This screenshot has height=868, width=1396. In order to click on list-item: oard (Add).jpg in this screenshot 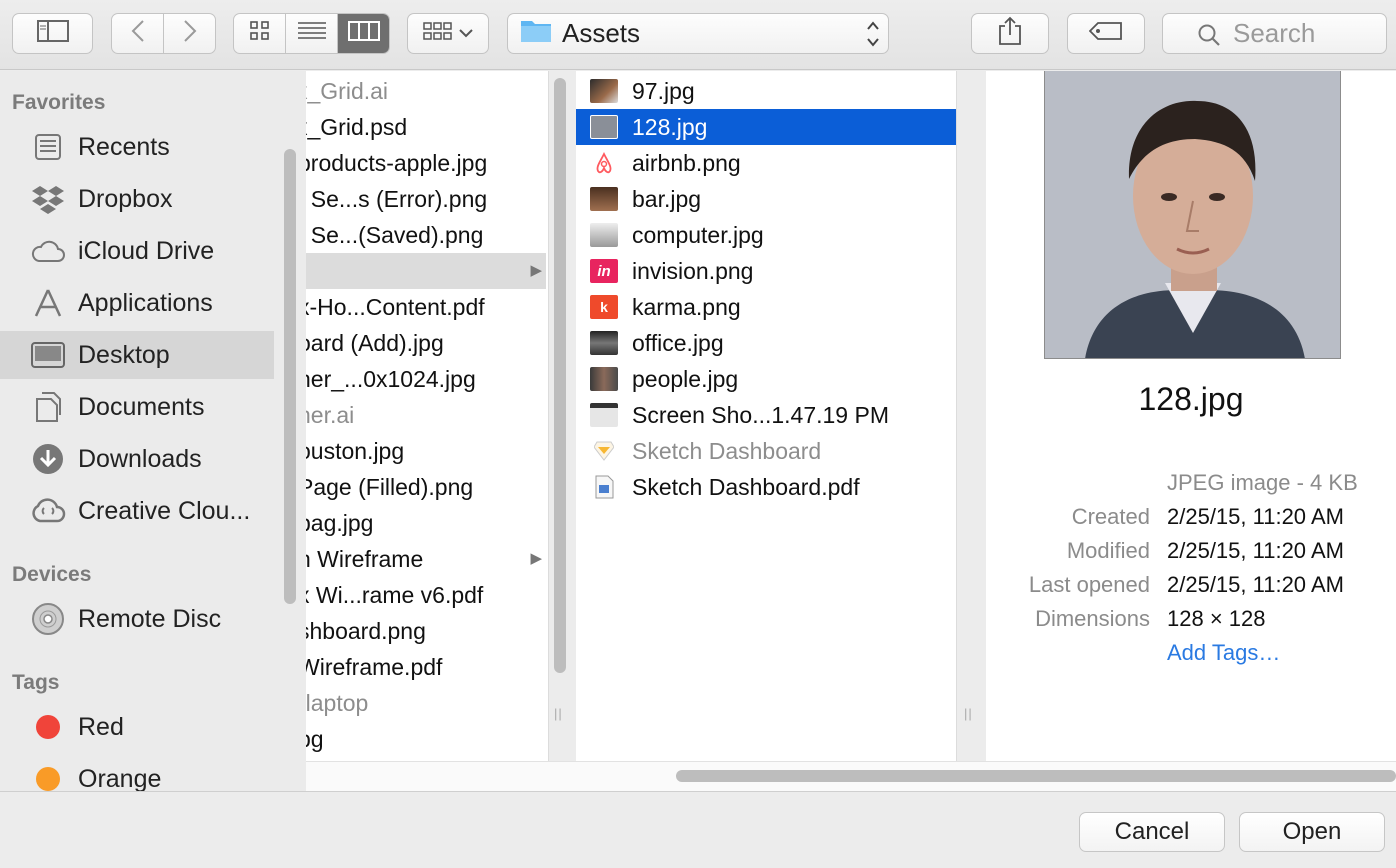, I will do `click(426, 343)`.